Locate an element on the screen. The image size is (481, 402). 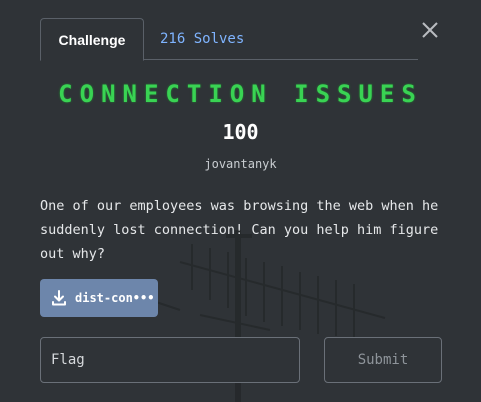
close-icon is located at coordinates (430, 30).